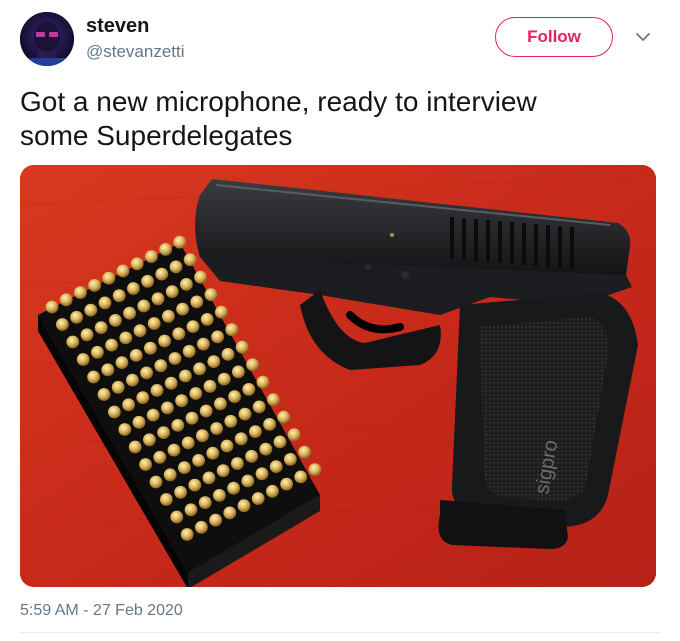  What do you see at coordinates (340, 632) in the screenshot?
I see `divider` at bounding box center [340, 632].